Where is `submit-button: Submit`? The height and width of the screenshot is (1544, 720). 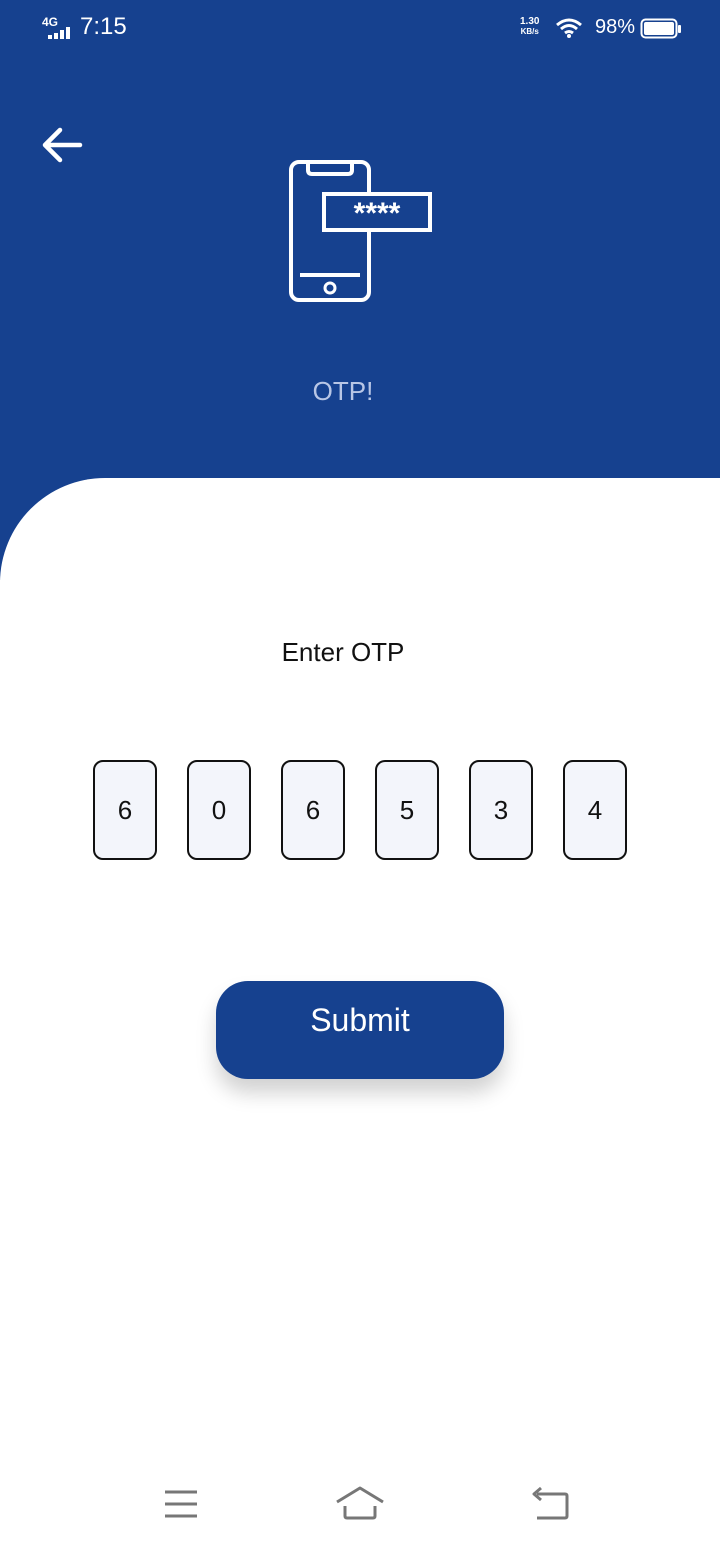 submit-button: Submit is located at coordinates (360, 1030).